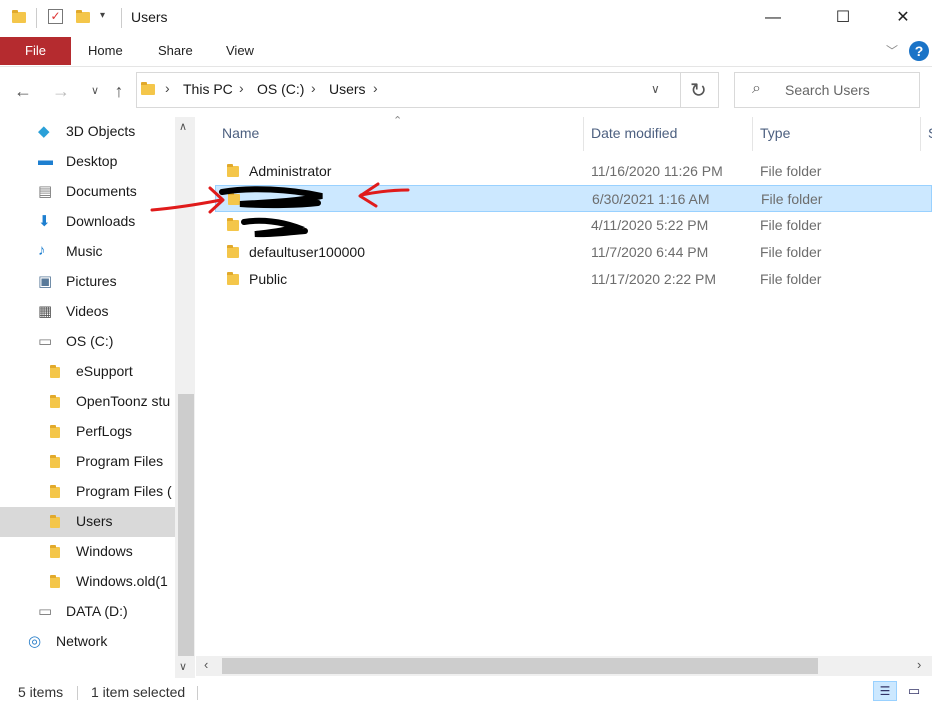  Describe the element at coordinates (35, 641) in the screenshot. I see `network-icon: ◎` at that location.